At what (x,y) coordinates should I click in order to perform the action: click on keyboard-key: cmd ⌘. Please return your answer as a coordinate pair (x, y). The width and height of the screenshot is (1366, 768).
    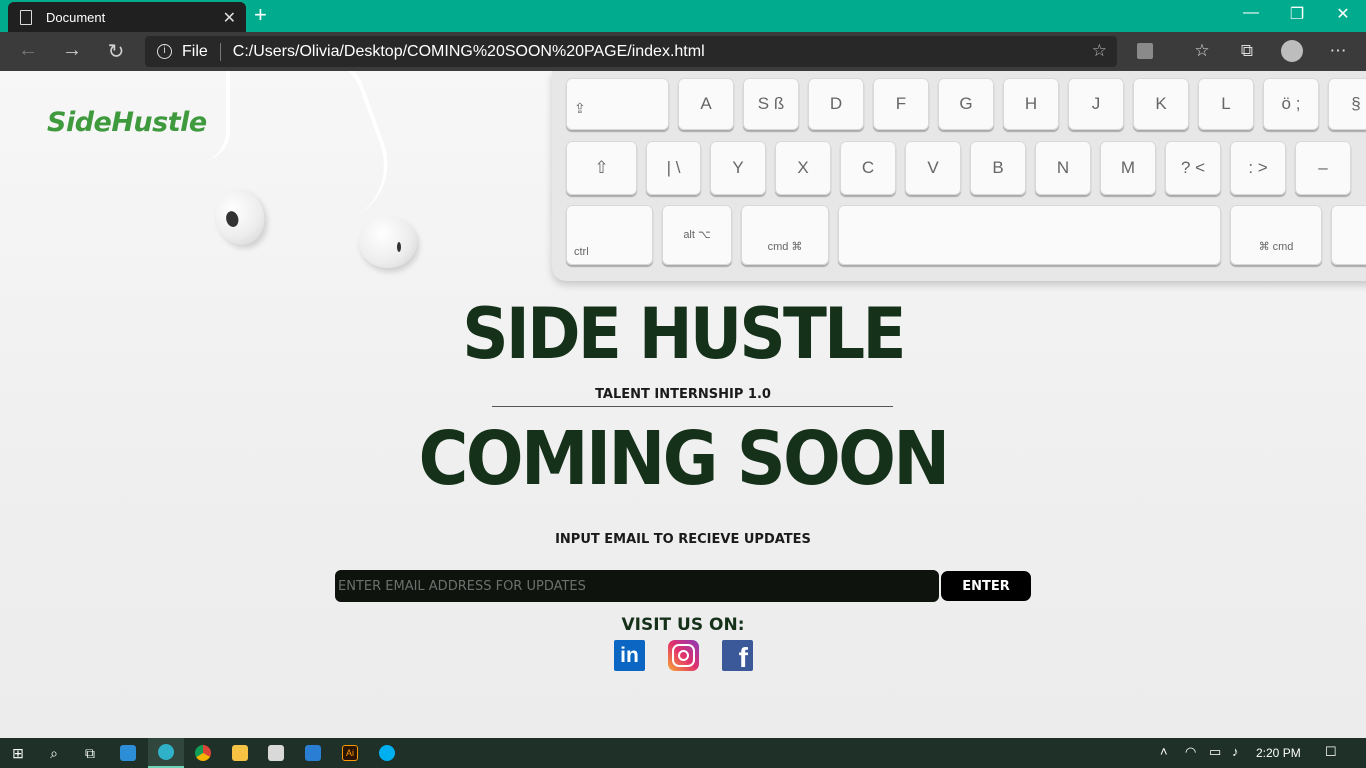
    Looking at the image, I should click on (785, 235).